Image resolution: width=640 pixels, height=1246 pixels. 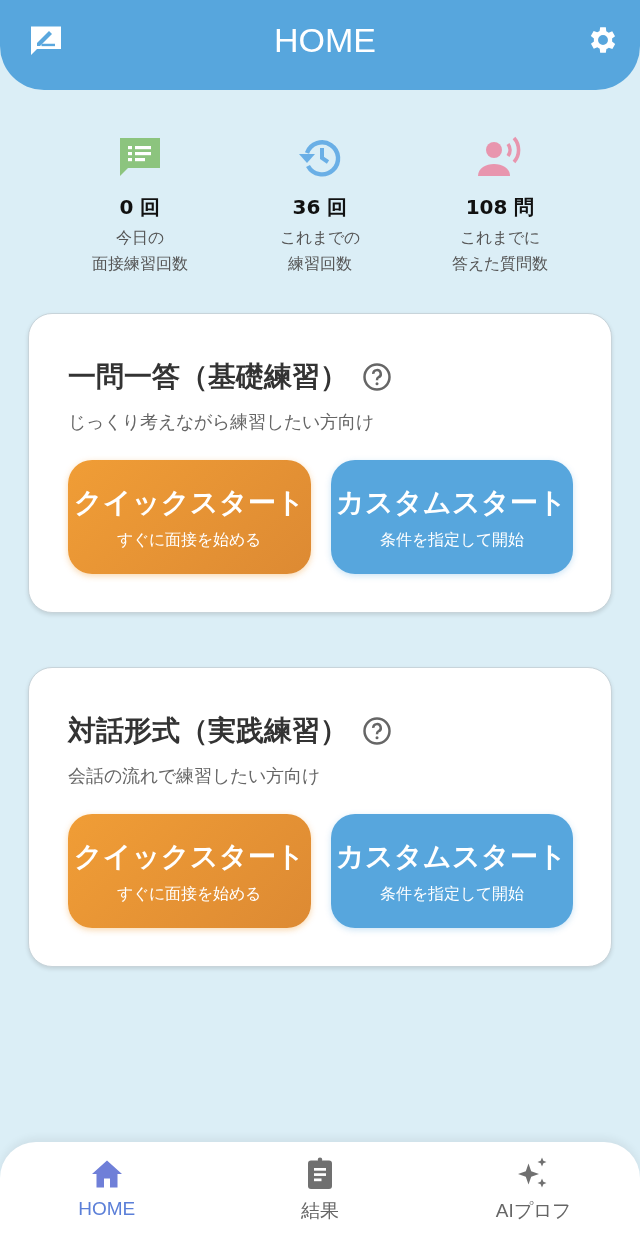 What do you see at coordinates (320, 264) in the screenshot?
I see `stat-label: 練習回数` at bounding box center [320, 264].